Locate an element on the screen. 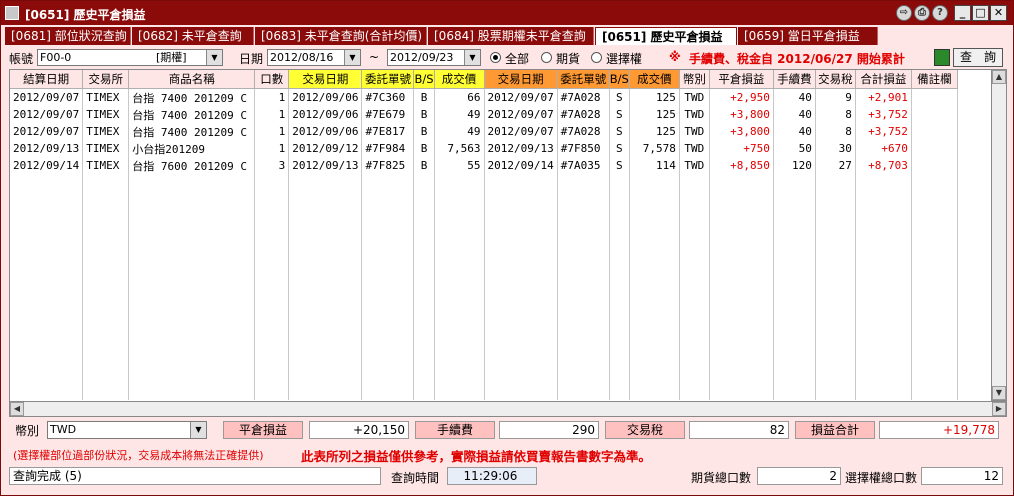  radio-options-label: 選擇權 is located at coordinates (624, 59).